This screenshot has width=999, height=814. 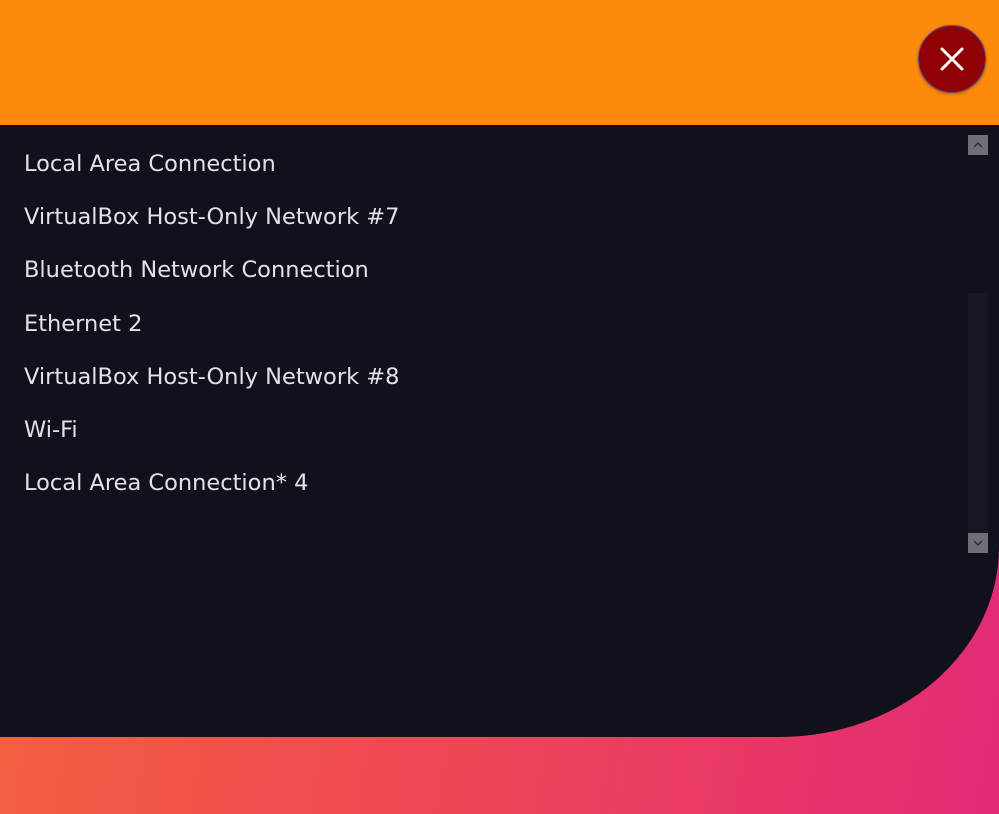 I want to click on scroll-up-button, so click(x=978, y=145).